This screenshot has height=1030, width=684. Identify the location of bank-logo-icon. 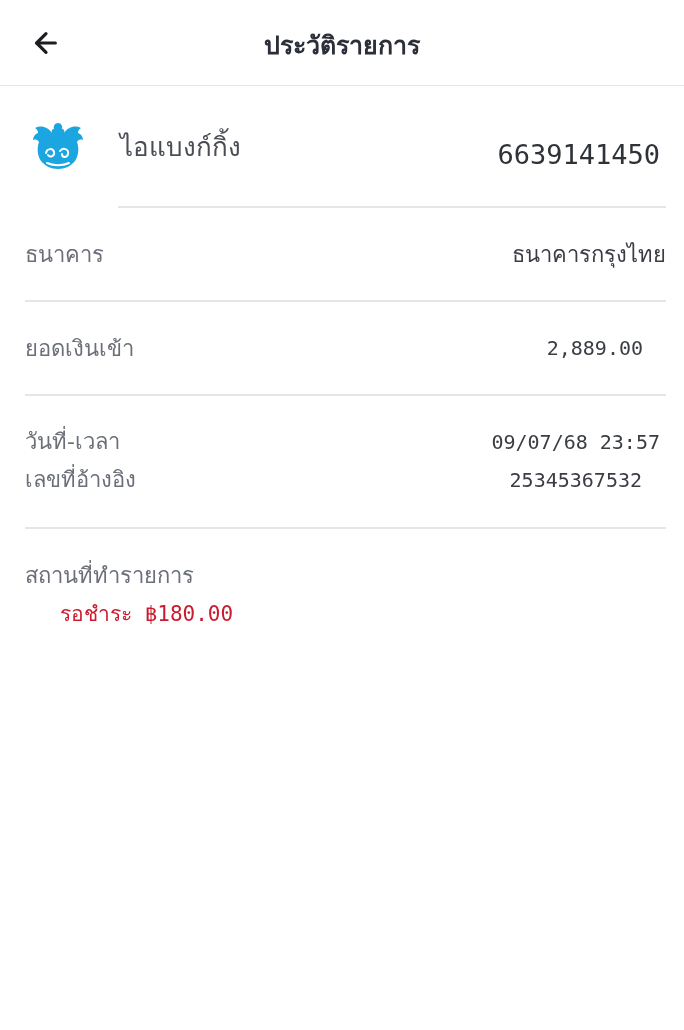
(58, 146).